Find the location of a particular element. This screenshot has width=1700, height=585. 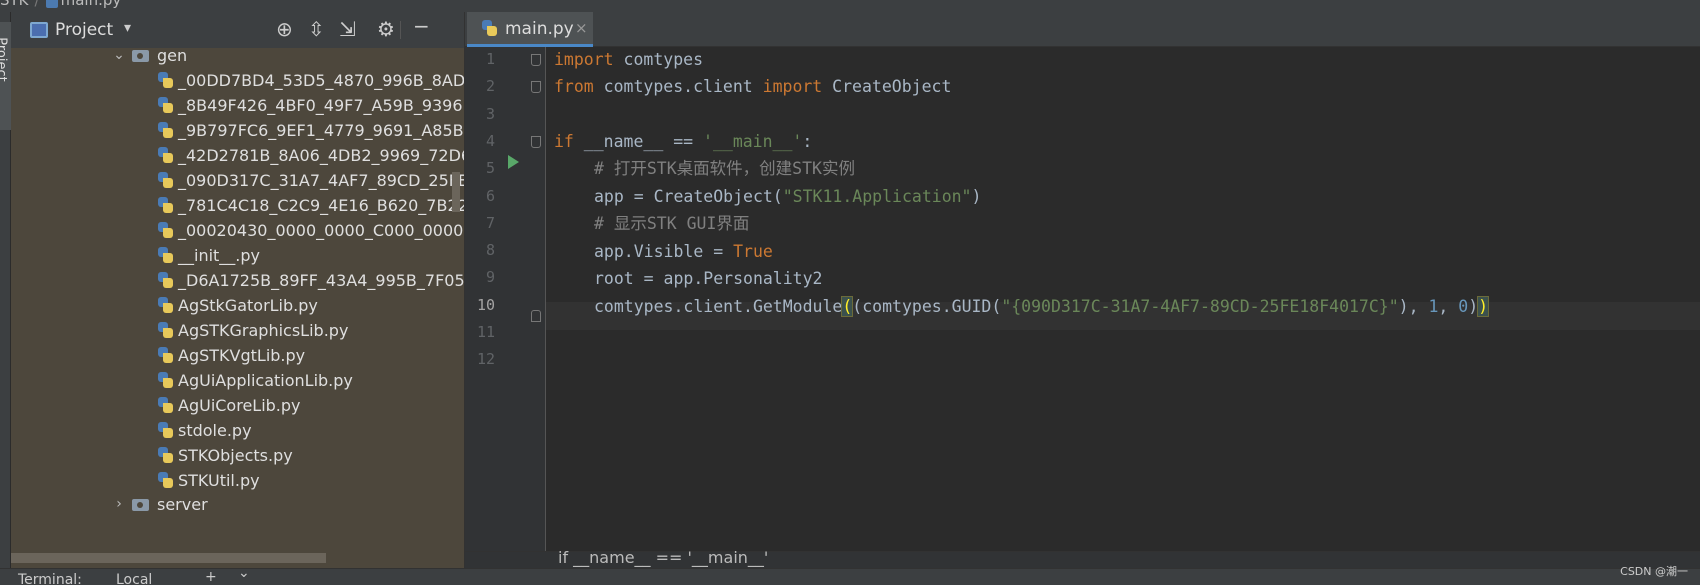

code-line-5: # 打开STK桌面软件，创建STK实例 is located at coordinates (724, 168).